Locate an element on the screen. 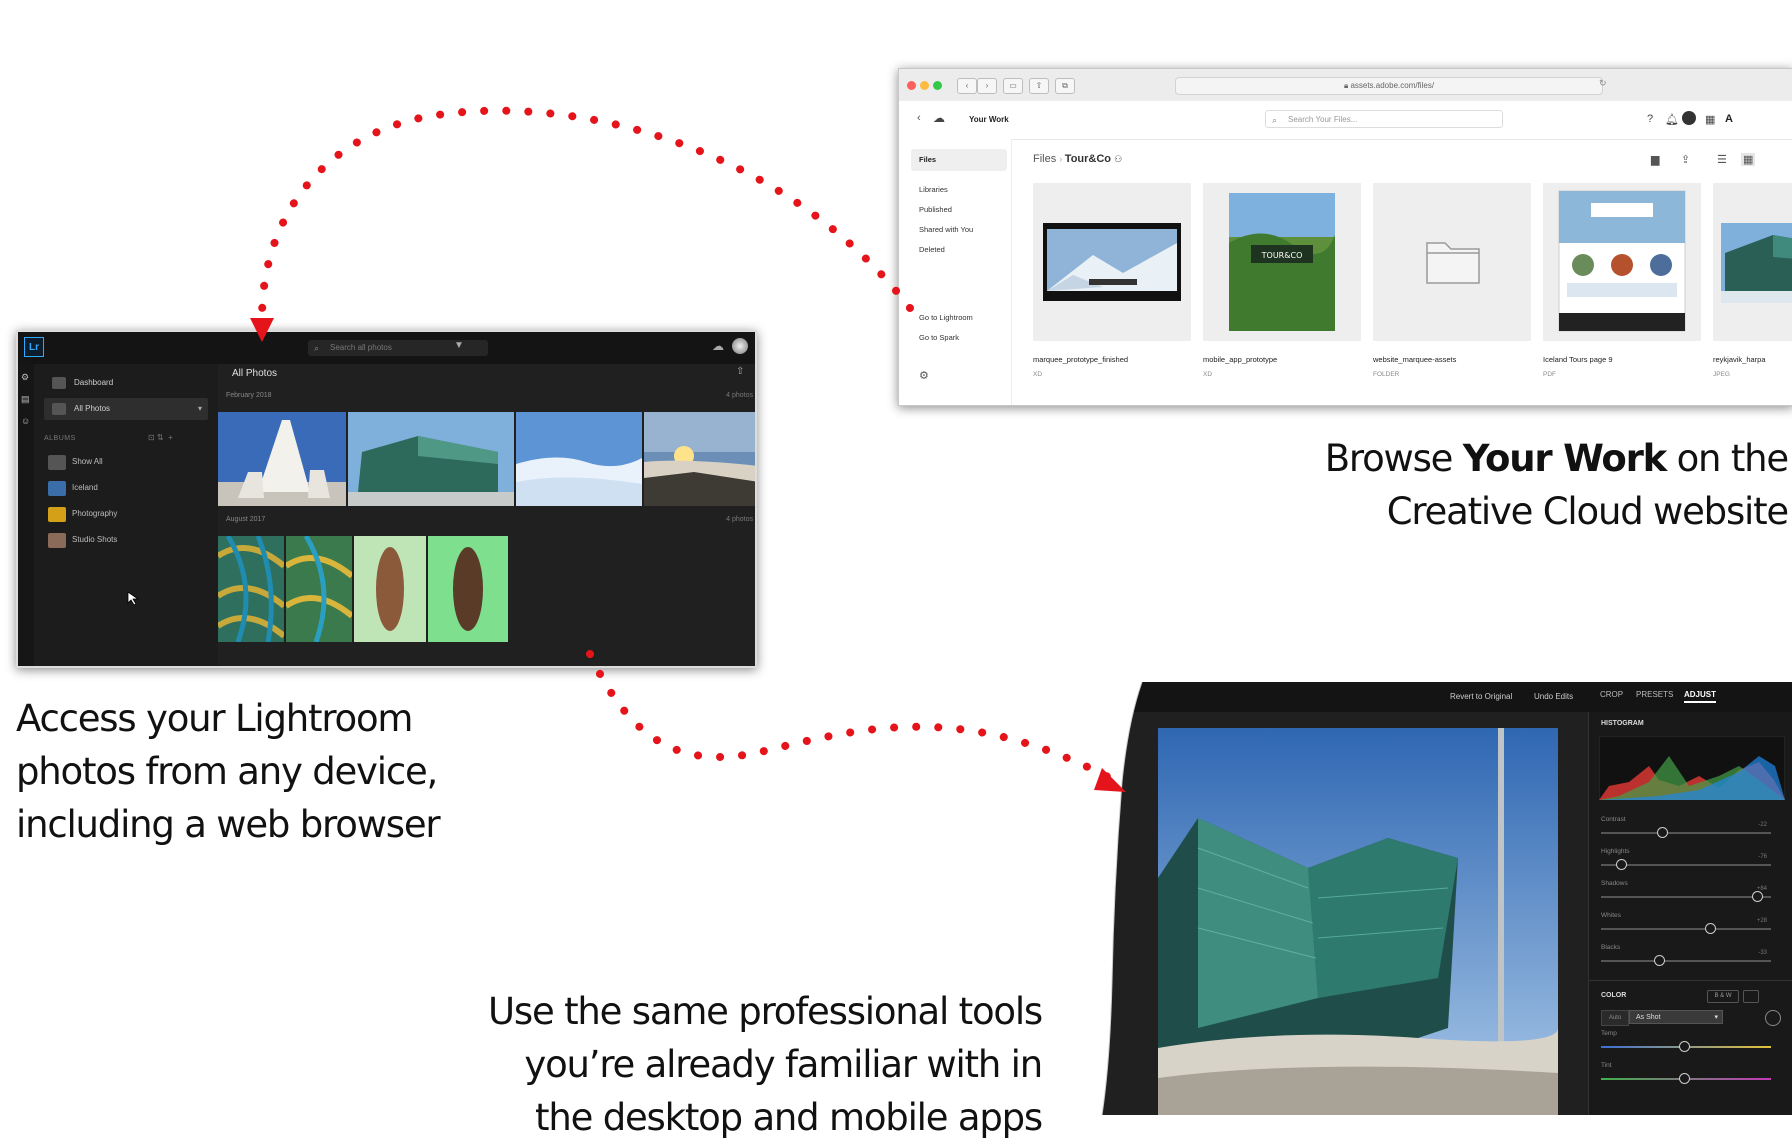  address-bar: 🔒︎ assets.adobe.com/files/ is located at coordinates (1389, 86).